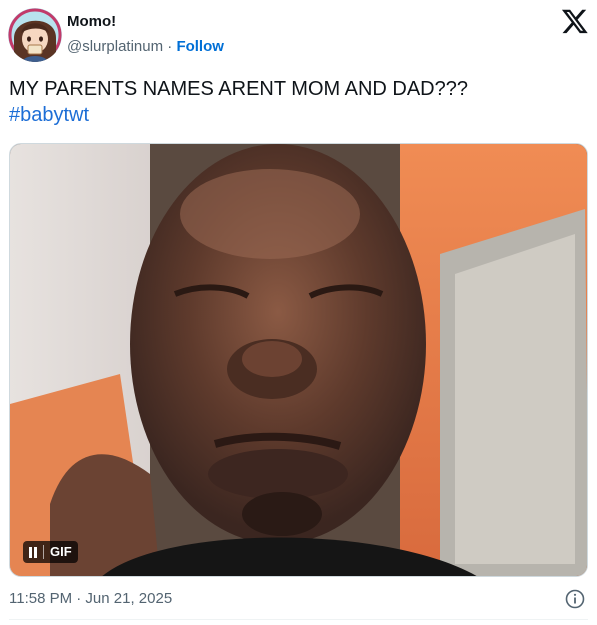  I want to click on footer-divider, so click(298, 619).